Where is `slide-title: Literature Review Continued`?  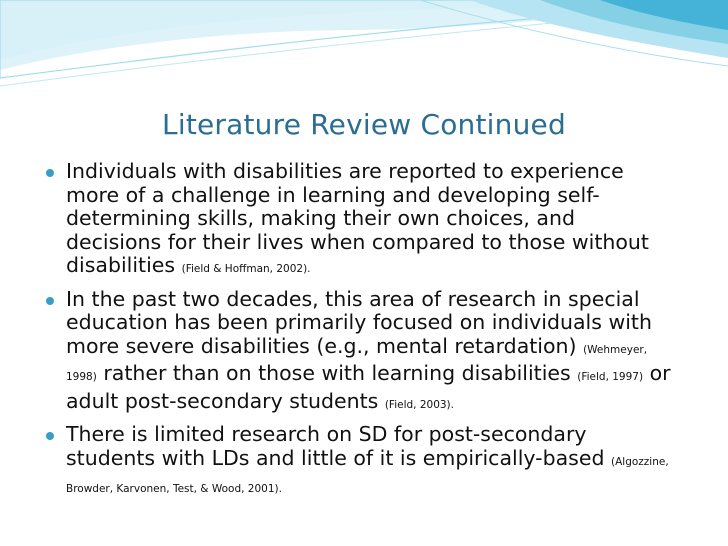
slide-title: Literature Review Continued is located at coordinates (364, 124).